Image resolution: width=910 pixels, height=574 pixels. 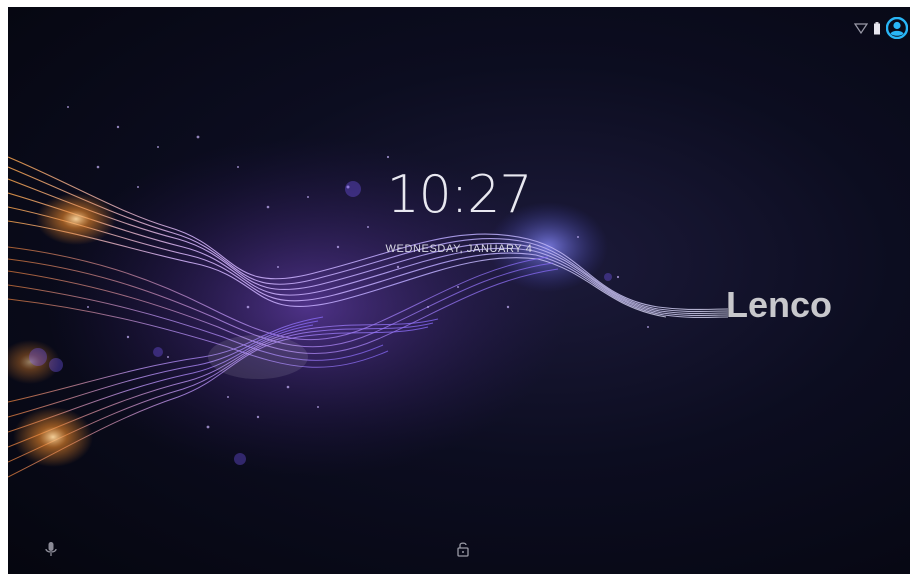 I want to click on lock-icon, so click(x=463, y=549).